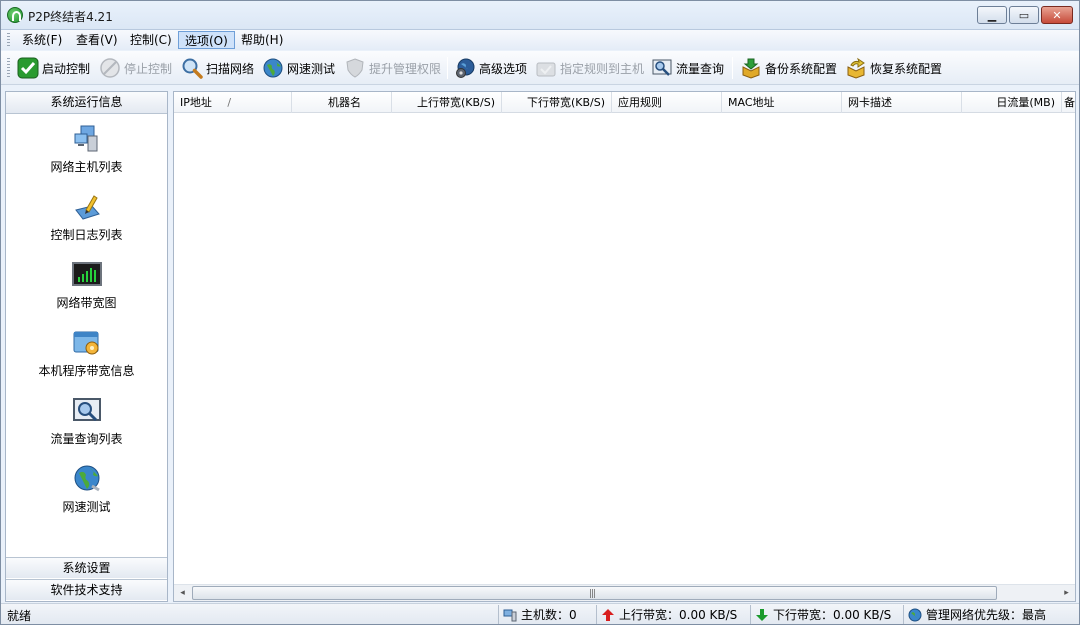 This screenshot has height=625, width=1080. I want to click on sidebar-item-label: 本机程序带宽信息, so click(86, 371).